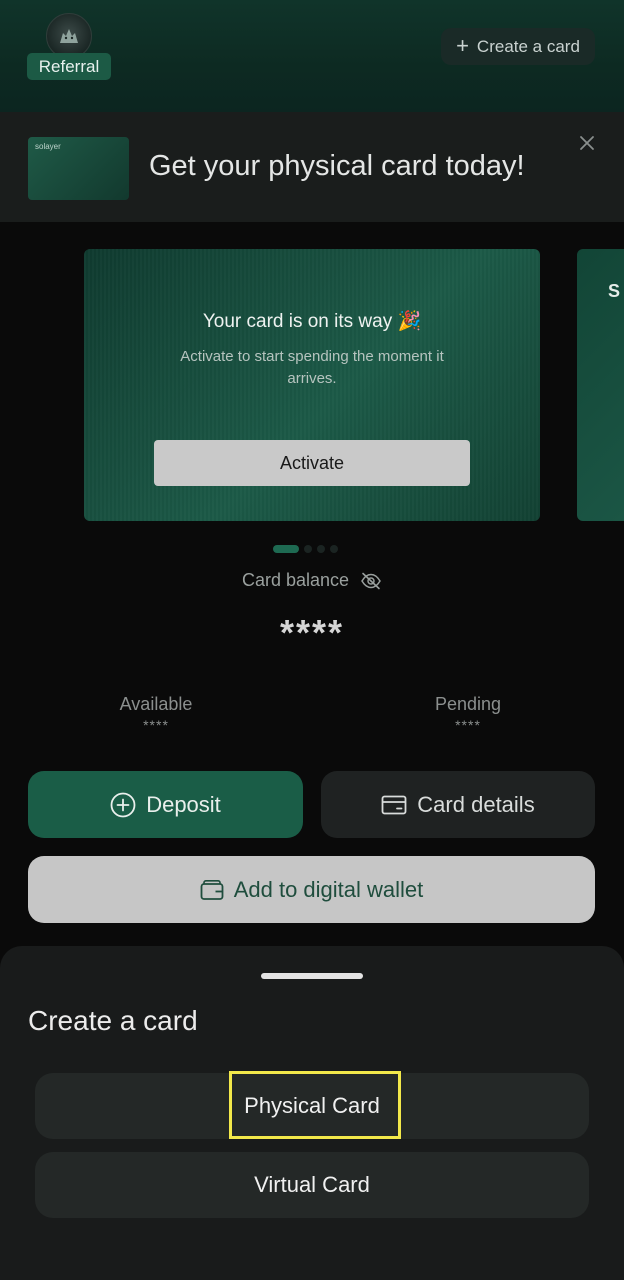 Image resolution: width=624 pixels, height=1280 pixels. I want to click on wolf-avatar-icon, so click(69, 36).